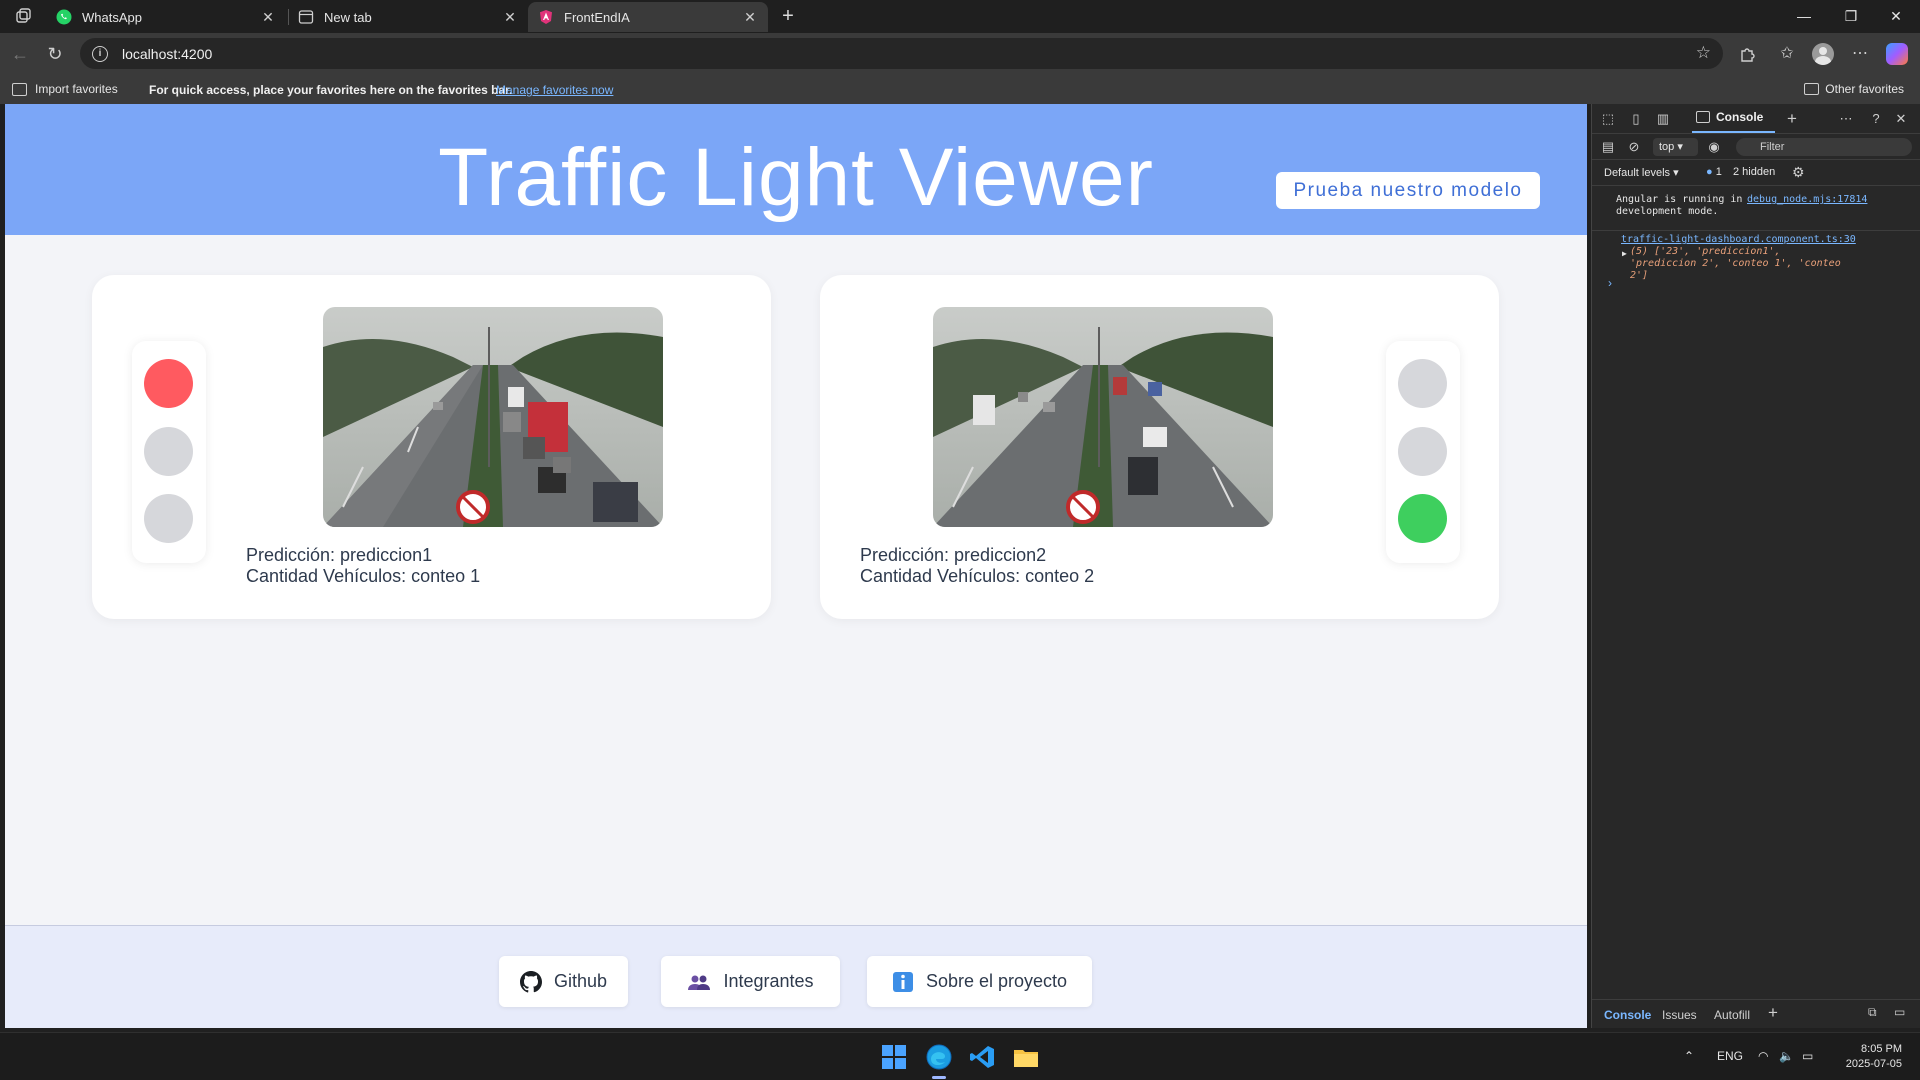 The height and width of the screenshot is (1080, 1920). What do you see at coordinates (167, 54) in the screenshot?
I see `url-text: localhost:4200` at bounding box center [167, 54].